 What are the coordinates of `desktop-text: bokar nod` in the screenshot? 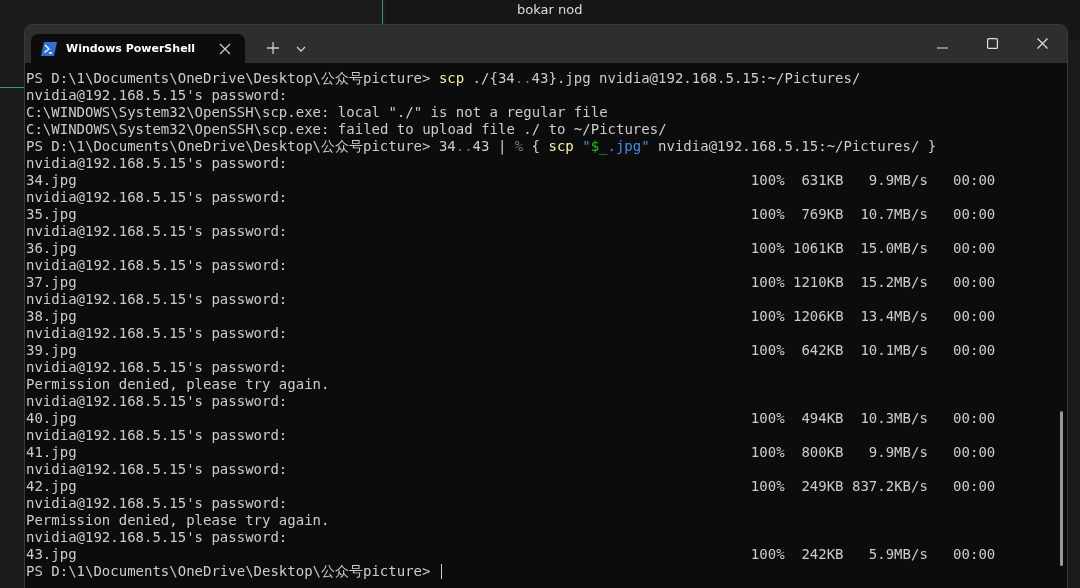 It's located at (550, 9).